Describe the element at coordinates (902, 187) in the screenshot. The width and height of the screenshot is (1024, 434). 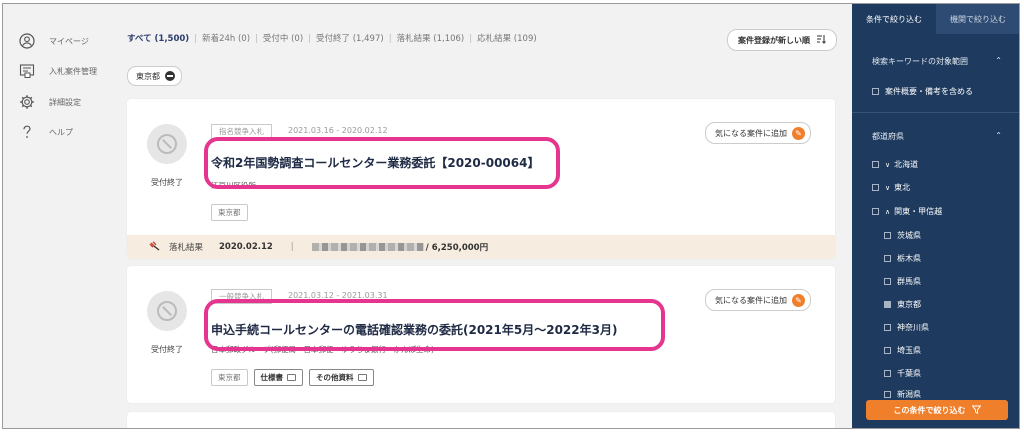
I see `region-label: 東北` at that location.